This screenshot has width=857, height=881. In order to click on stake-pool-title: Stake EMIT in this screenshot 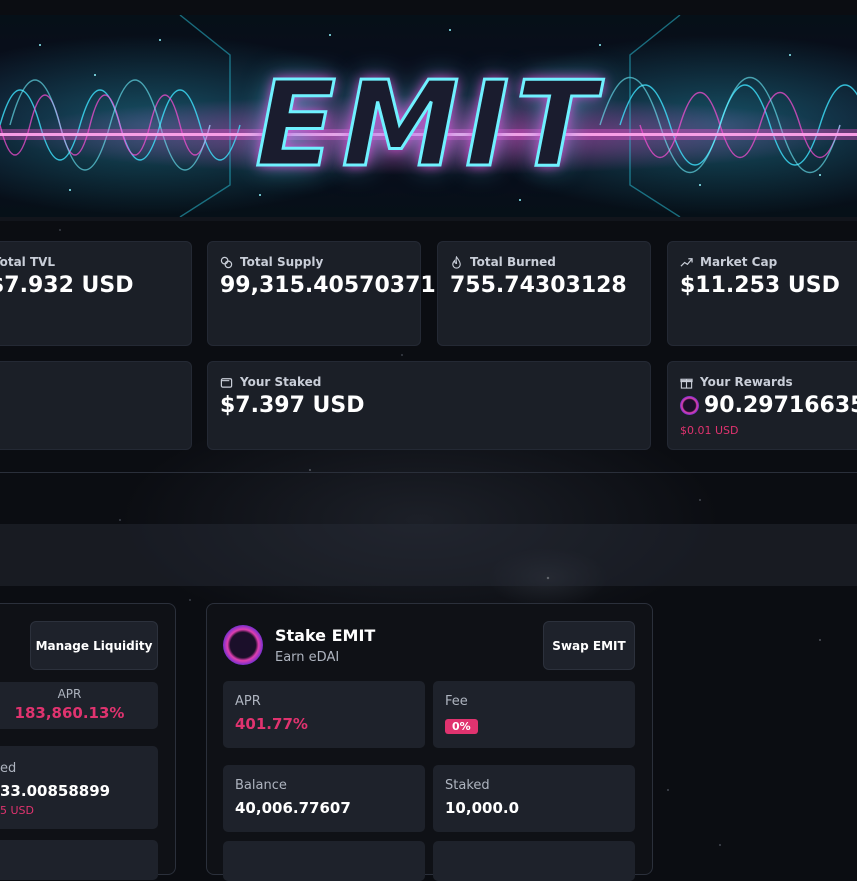, I will do `click(325, 635)`.